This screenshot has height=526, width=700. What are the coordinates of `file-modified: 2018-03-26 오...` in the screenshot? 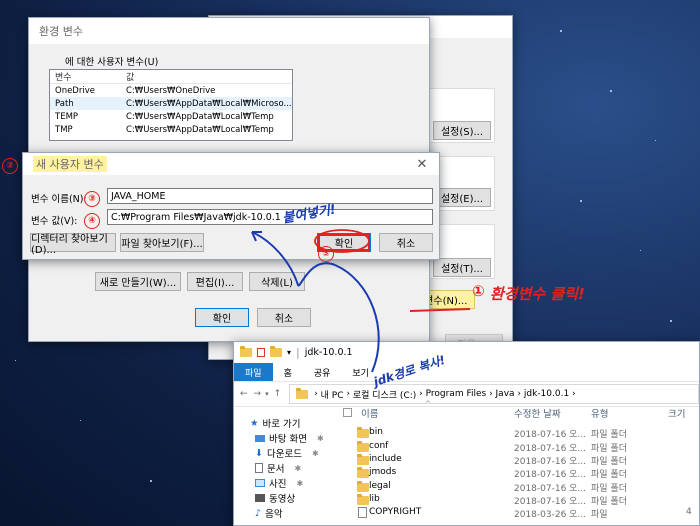 It's located at (550, 515).